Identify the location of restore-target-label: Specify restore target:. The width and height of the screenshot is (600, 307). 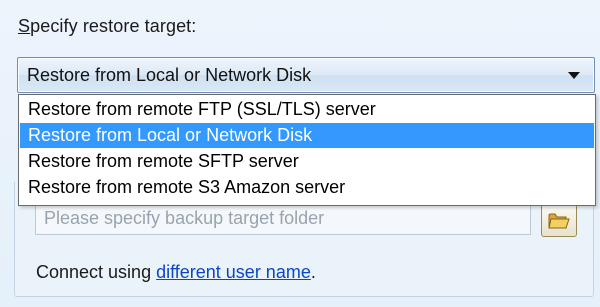
(107, 26).